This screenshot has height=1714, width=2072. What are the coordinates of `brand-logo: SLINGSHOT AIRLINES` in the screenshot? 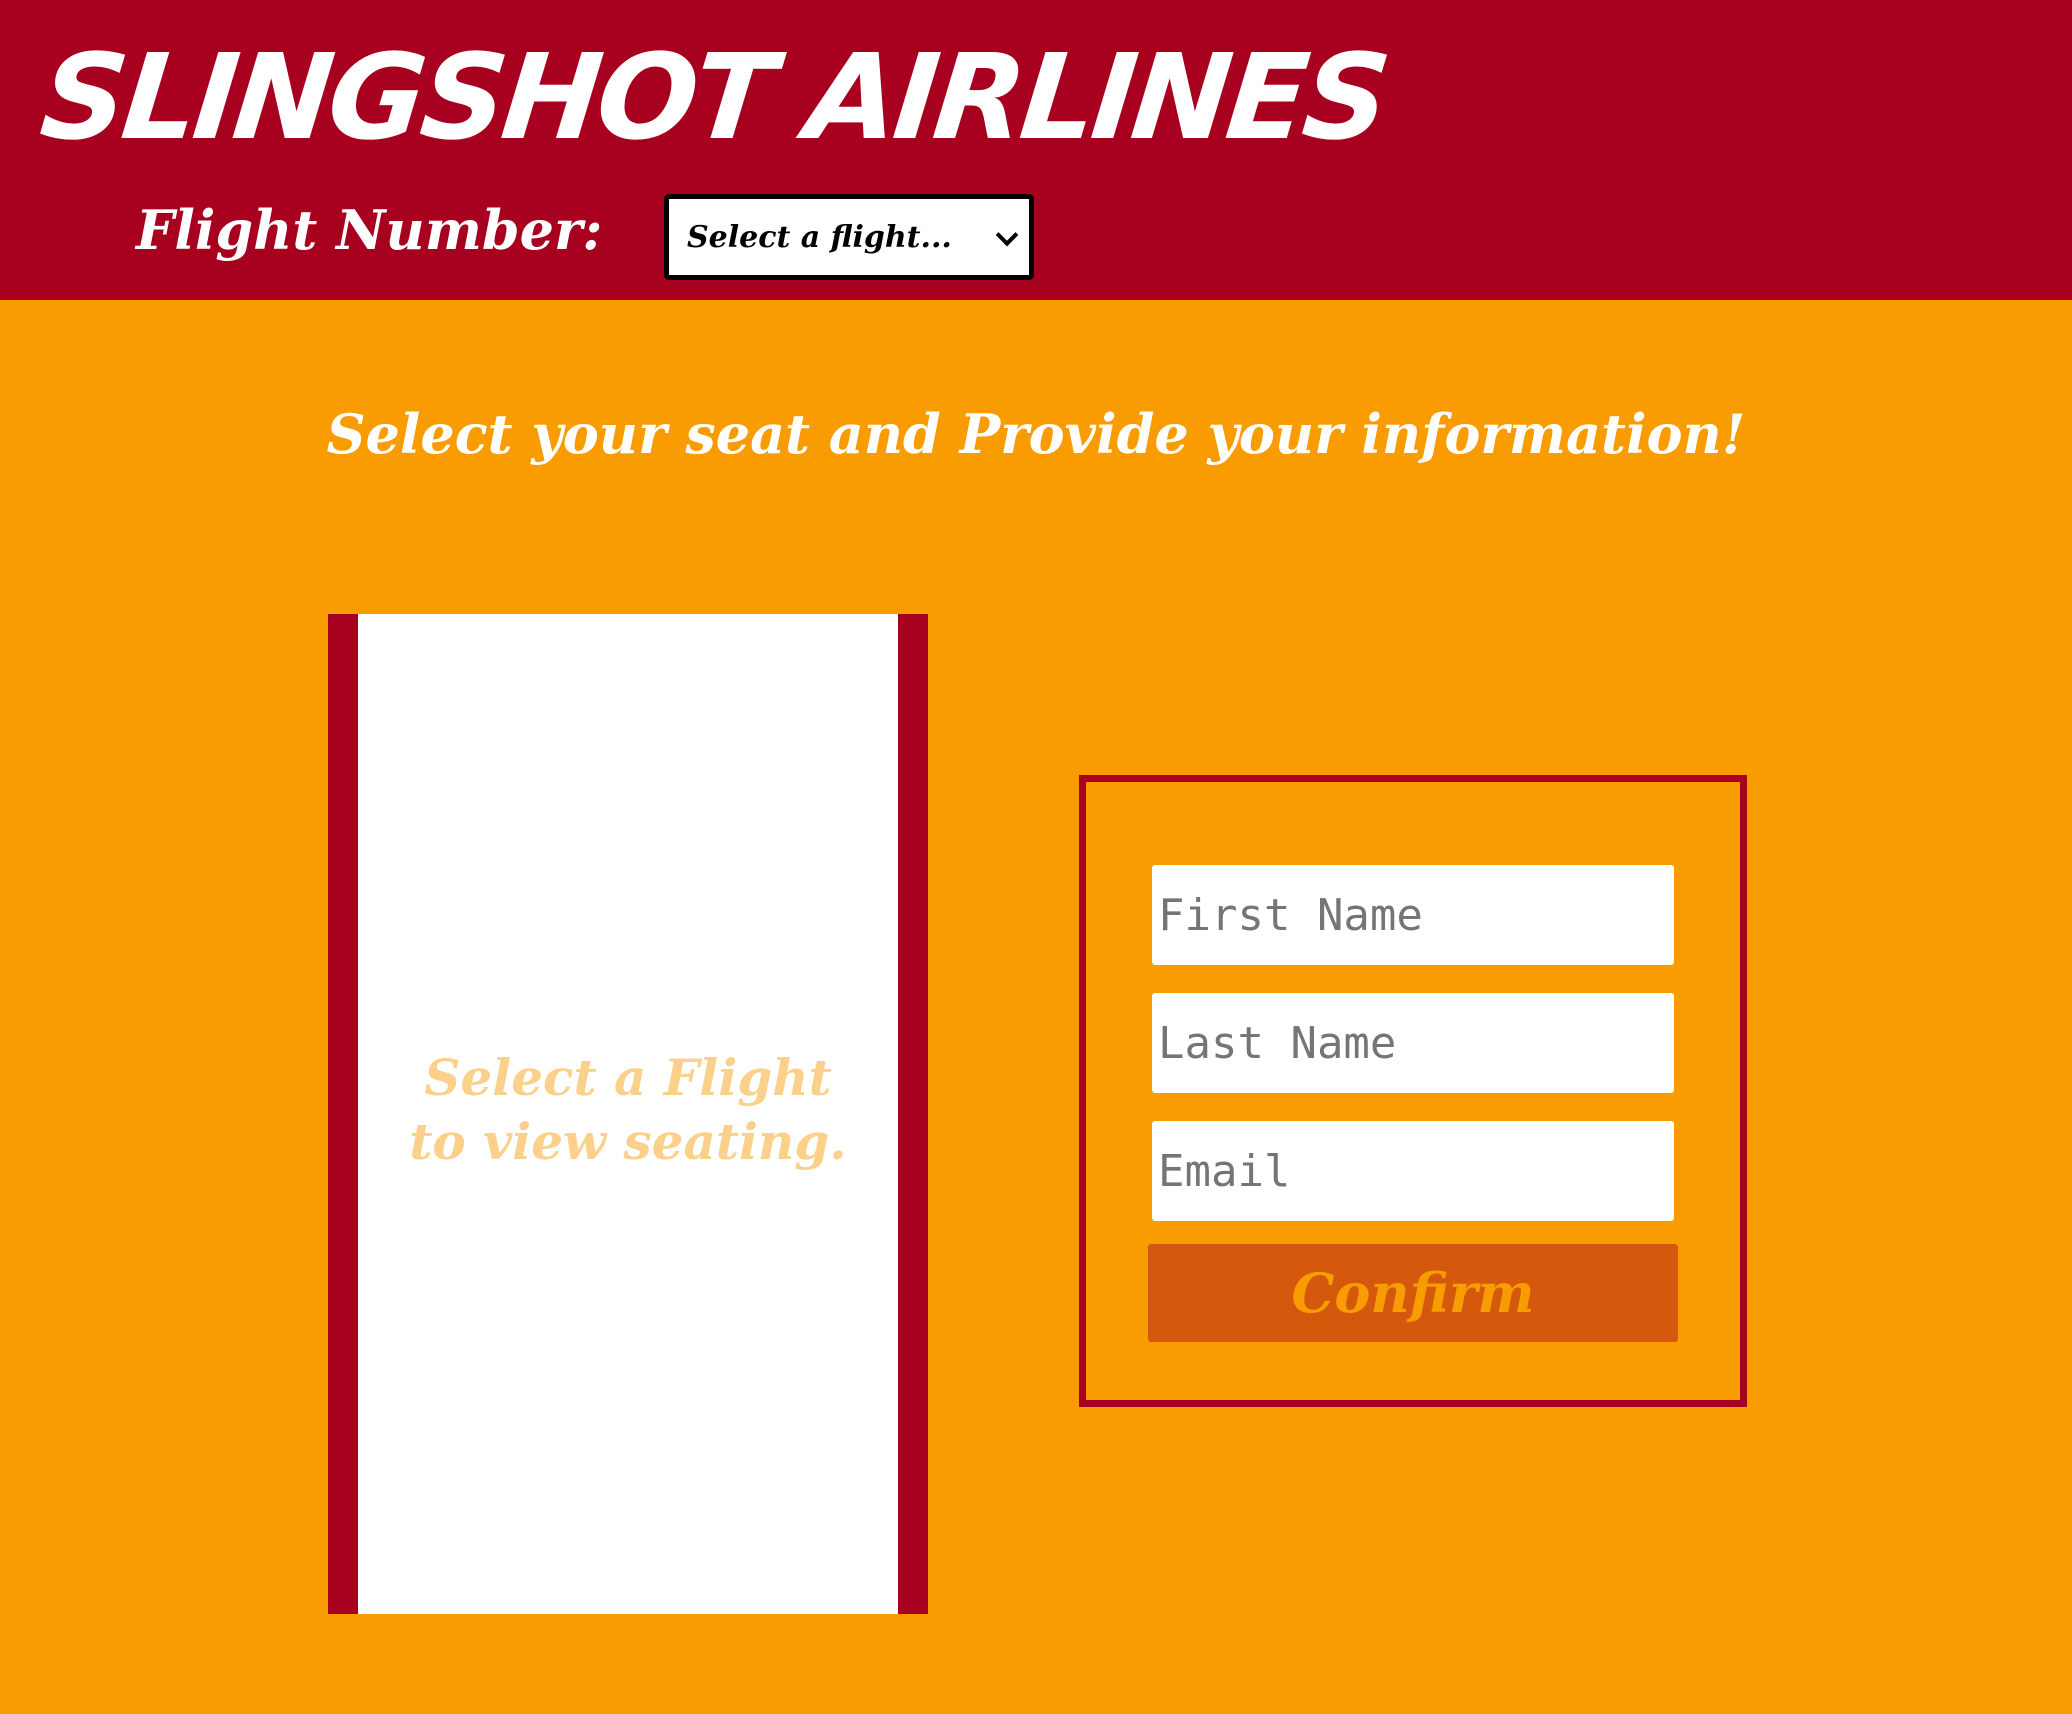 It's located at (713, 97).